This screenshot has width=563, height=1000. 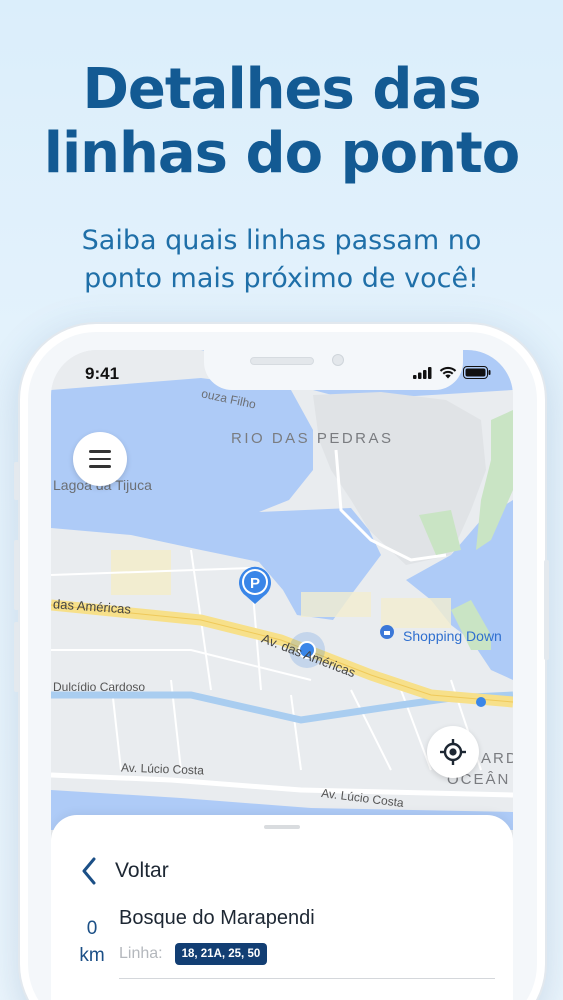 I want to click on svg-text: P, so click(x=255, y=583).